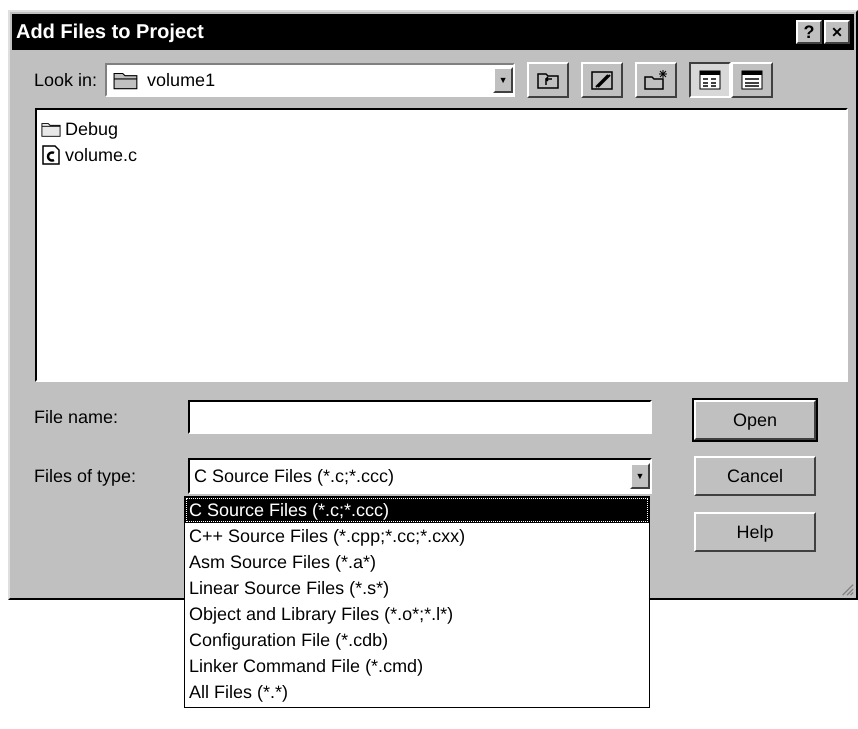 This screenshot has height=729, width=858. What do you see at coordinates (86, 476) in the screenshot?
I see `files-of-type-label: Files of type:` at bounding box center [86, 476].